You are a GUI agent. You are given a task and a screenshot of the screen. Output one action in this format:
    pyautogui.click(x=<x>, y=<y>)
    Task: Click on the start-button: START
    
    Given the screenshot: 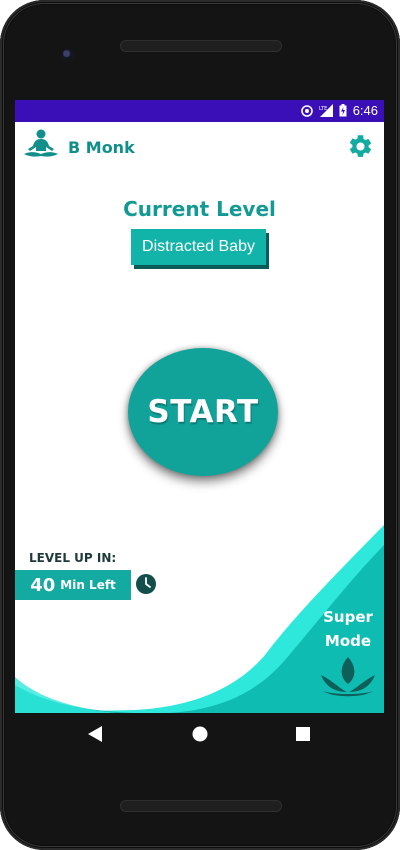 What is the action you would take?
    pyautogui.click(x=203, y=412)
    